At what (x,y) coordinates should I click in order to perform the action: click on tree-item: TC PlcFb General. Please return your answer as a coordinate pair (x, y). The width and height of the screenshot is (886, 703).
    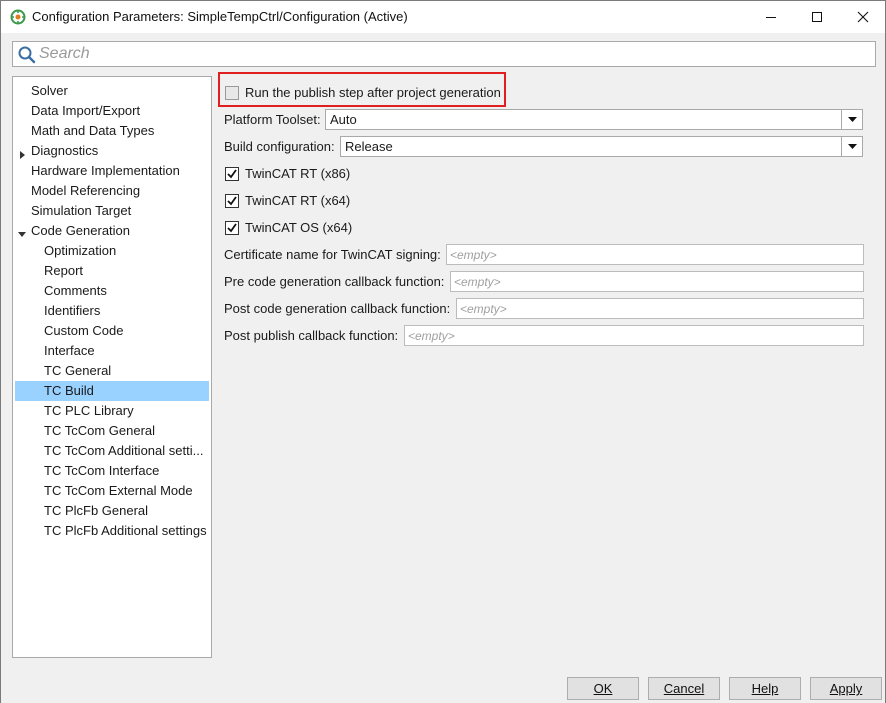
    Looking at the image, I should click on (112, 511).